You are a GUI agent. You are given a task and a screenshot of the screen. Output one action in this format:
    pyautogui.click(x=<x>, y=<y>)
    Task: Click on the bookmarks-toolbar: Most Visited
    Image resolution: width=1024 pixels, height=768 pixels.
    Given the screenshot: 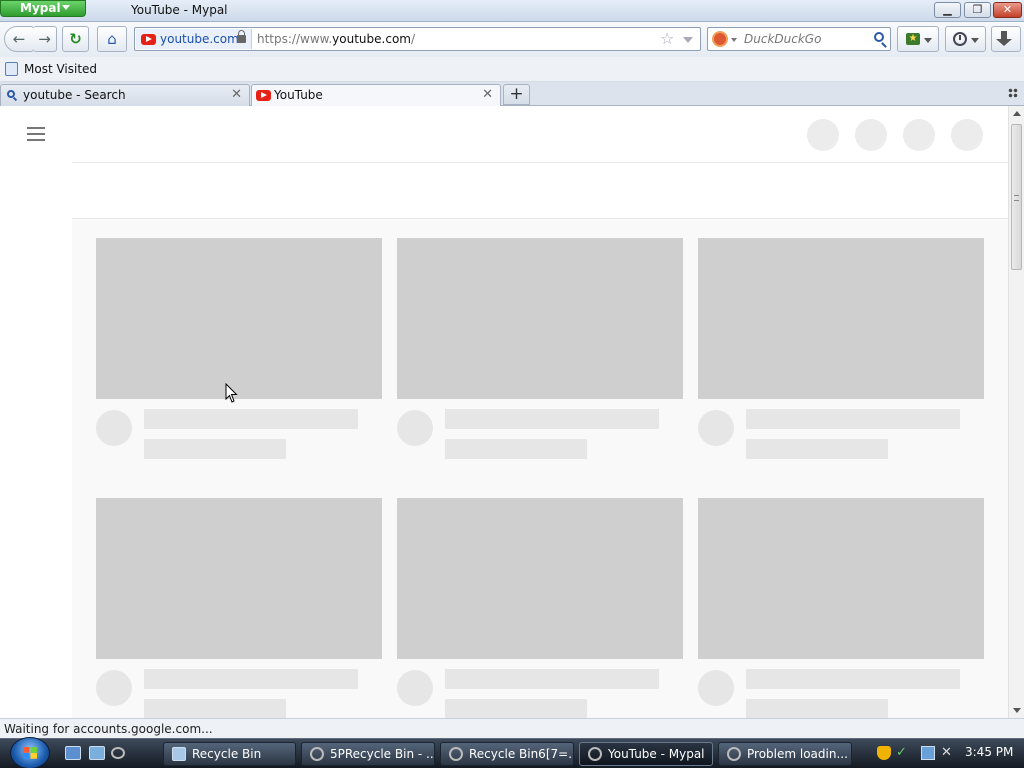 What is the action you would take?
    pyautogui.click(x=512, y=69)
    